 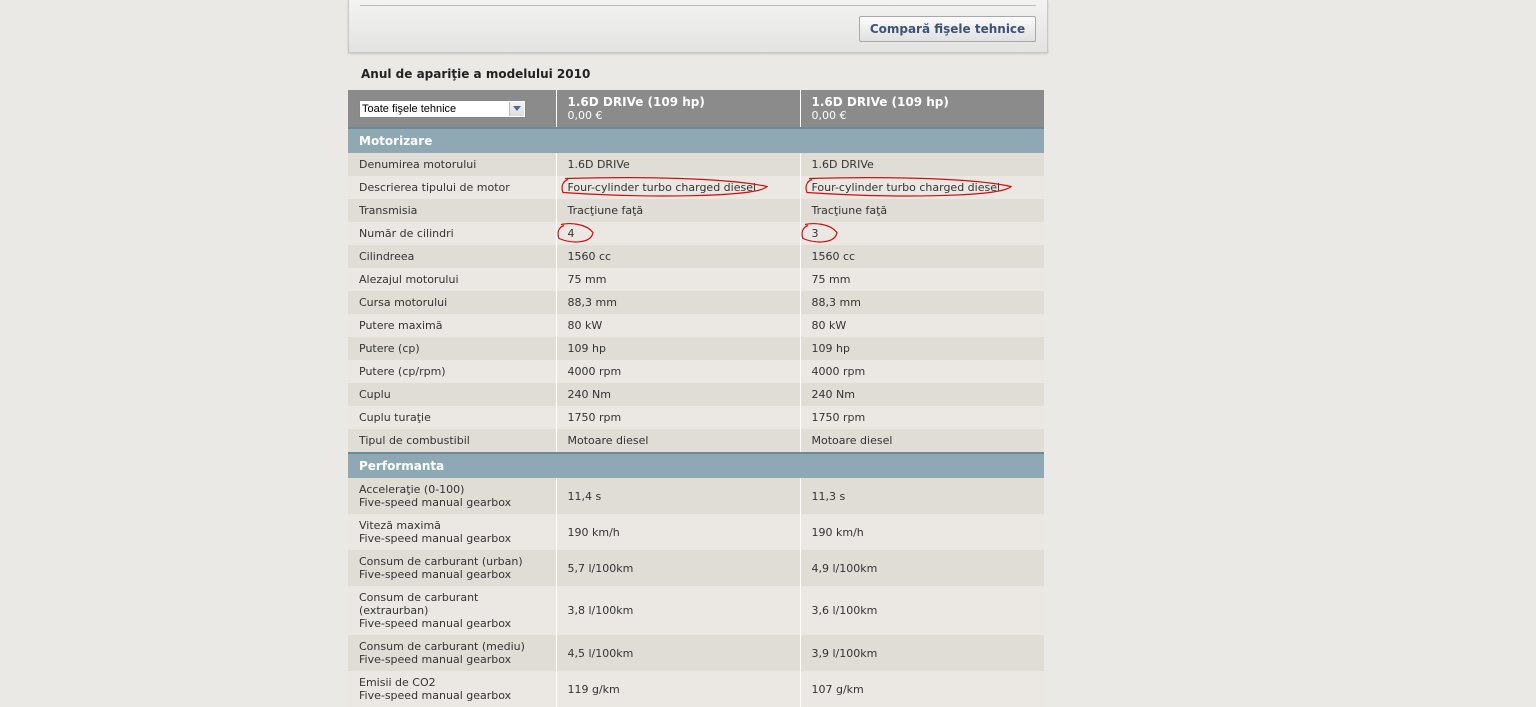 I want to click on row-value-text: 80 kW, so click(x=829, y=325).